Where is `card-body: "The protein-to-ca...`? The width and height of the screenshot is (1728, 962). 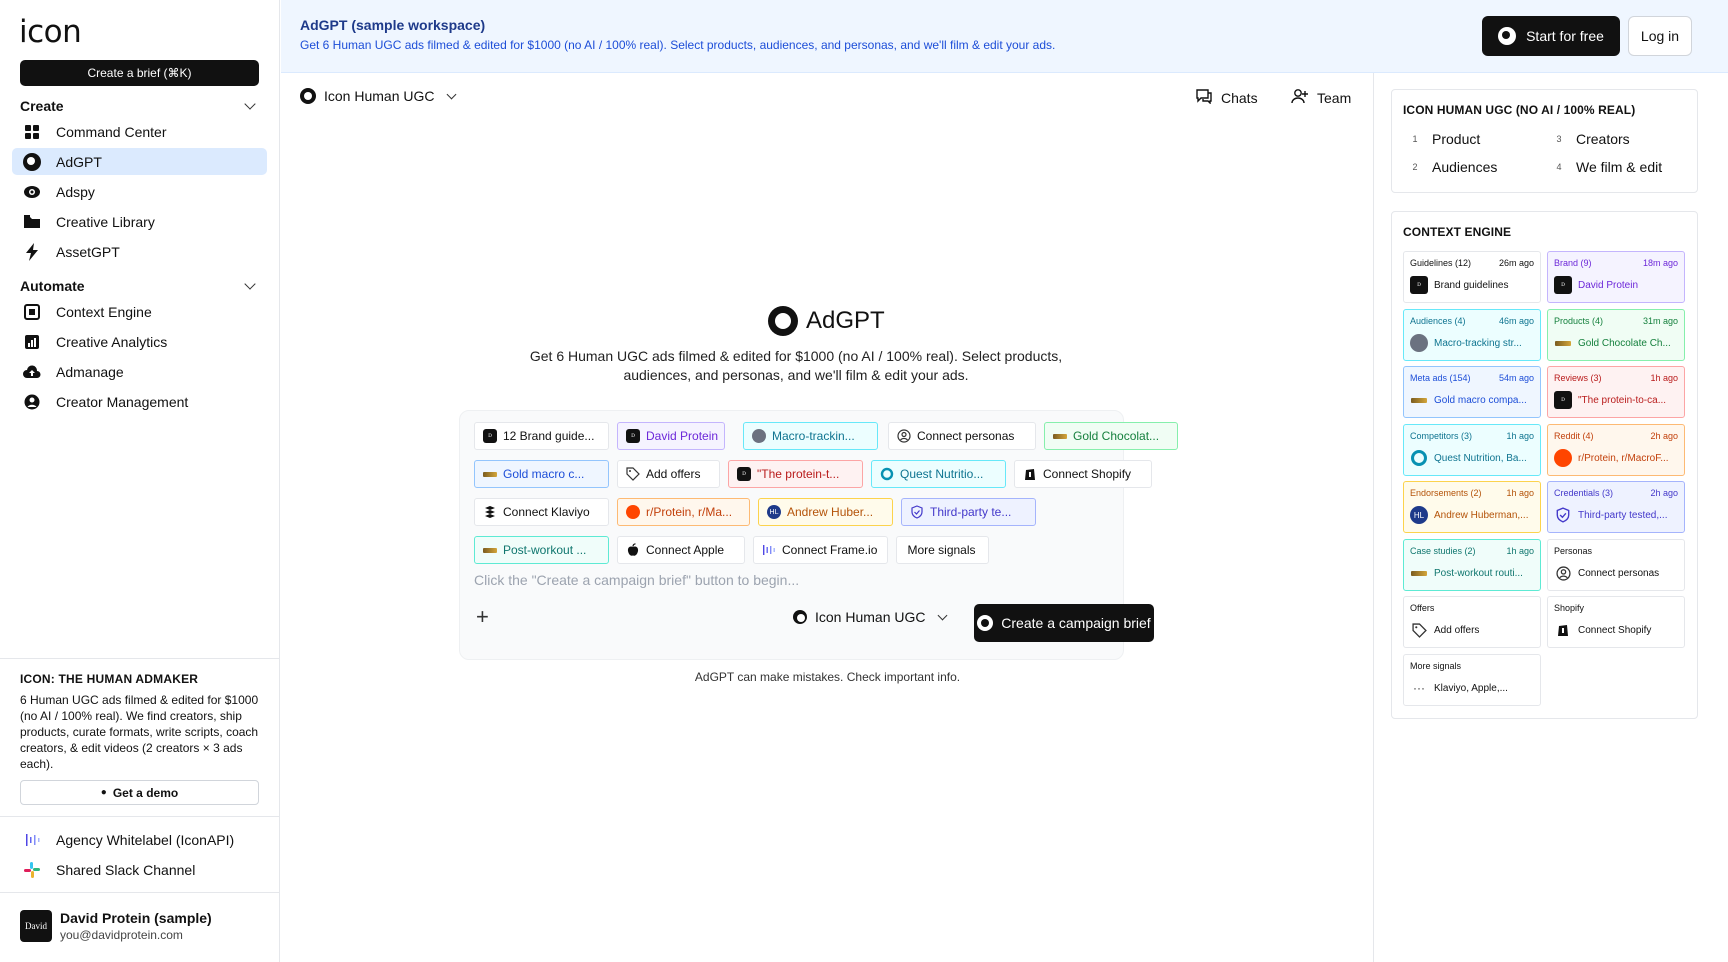 card-body: "The protein-to-ca... is located at coordinates (1622, 400).